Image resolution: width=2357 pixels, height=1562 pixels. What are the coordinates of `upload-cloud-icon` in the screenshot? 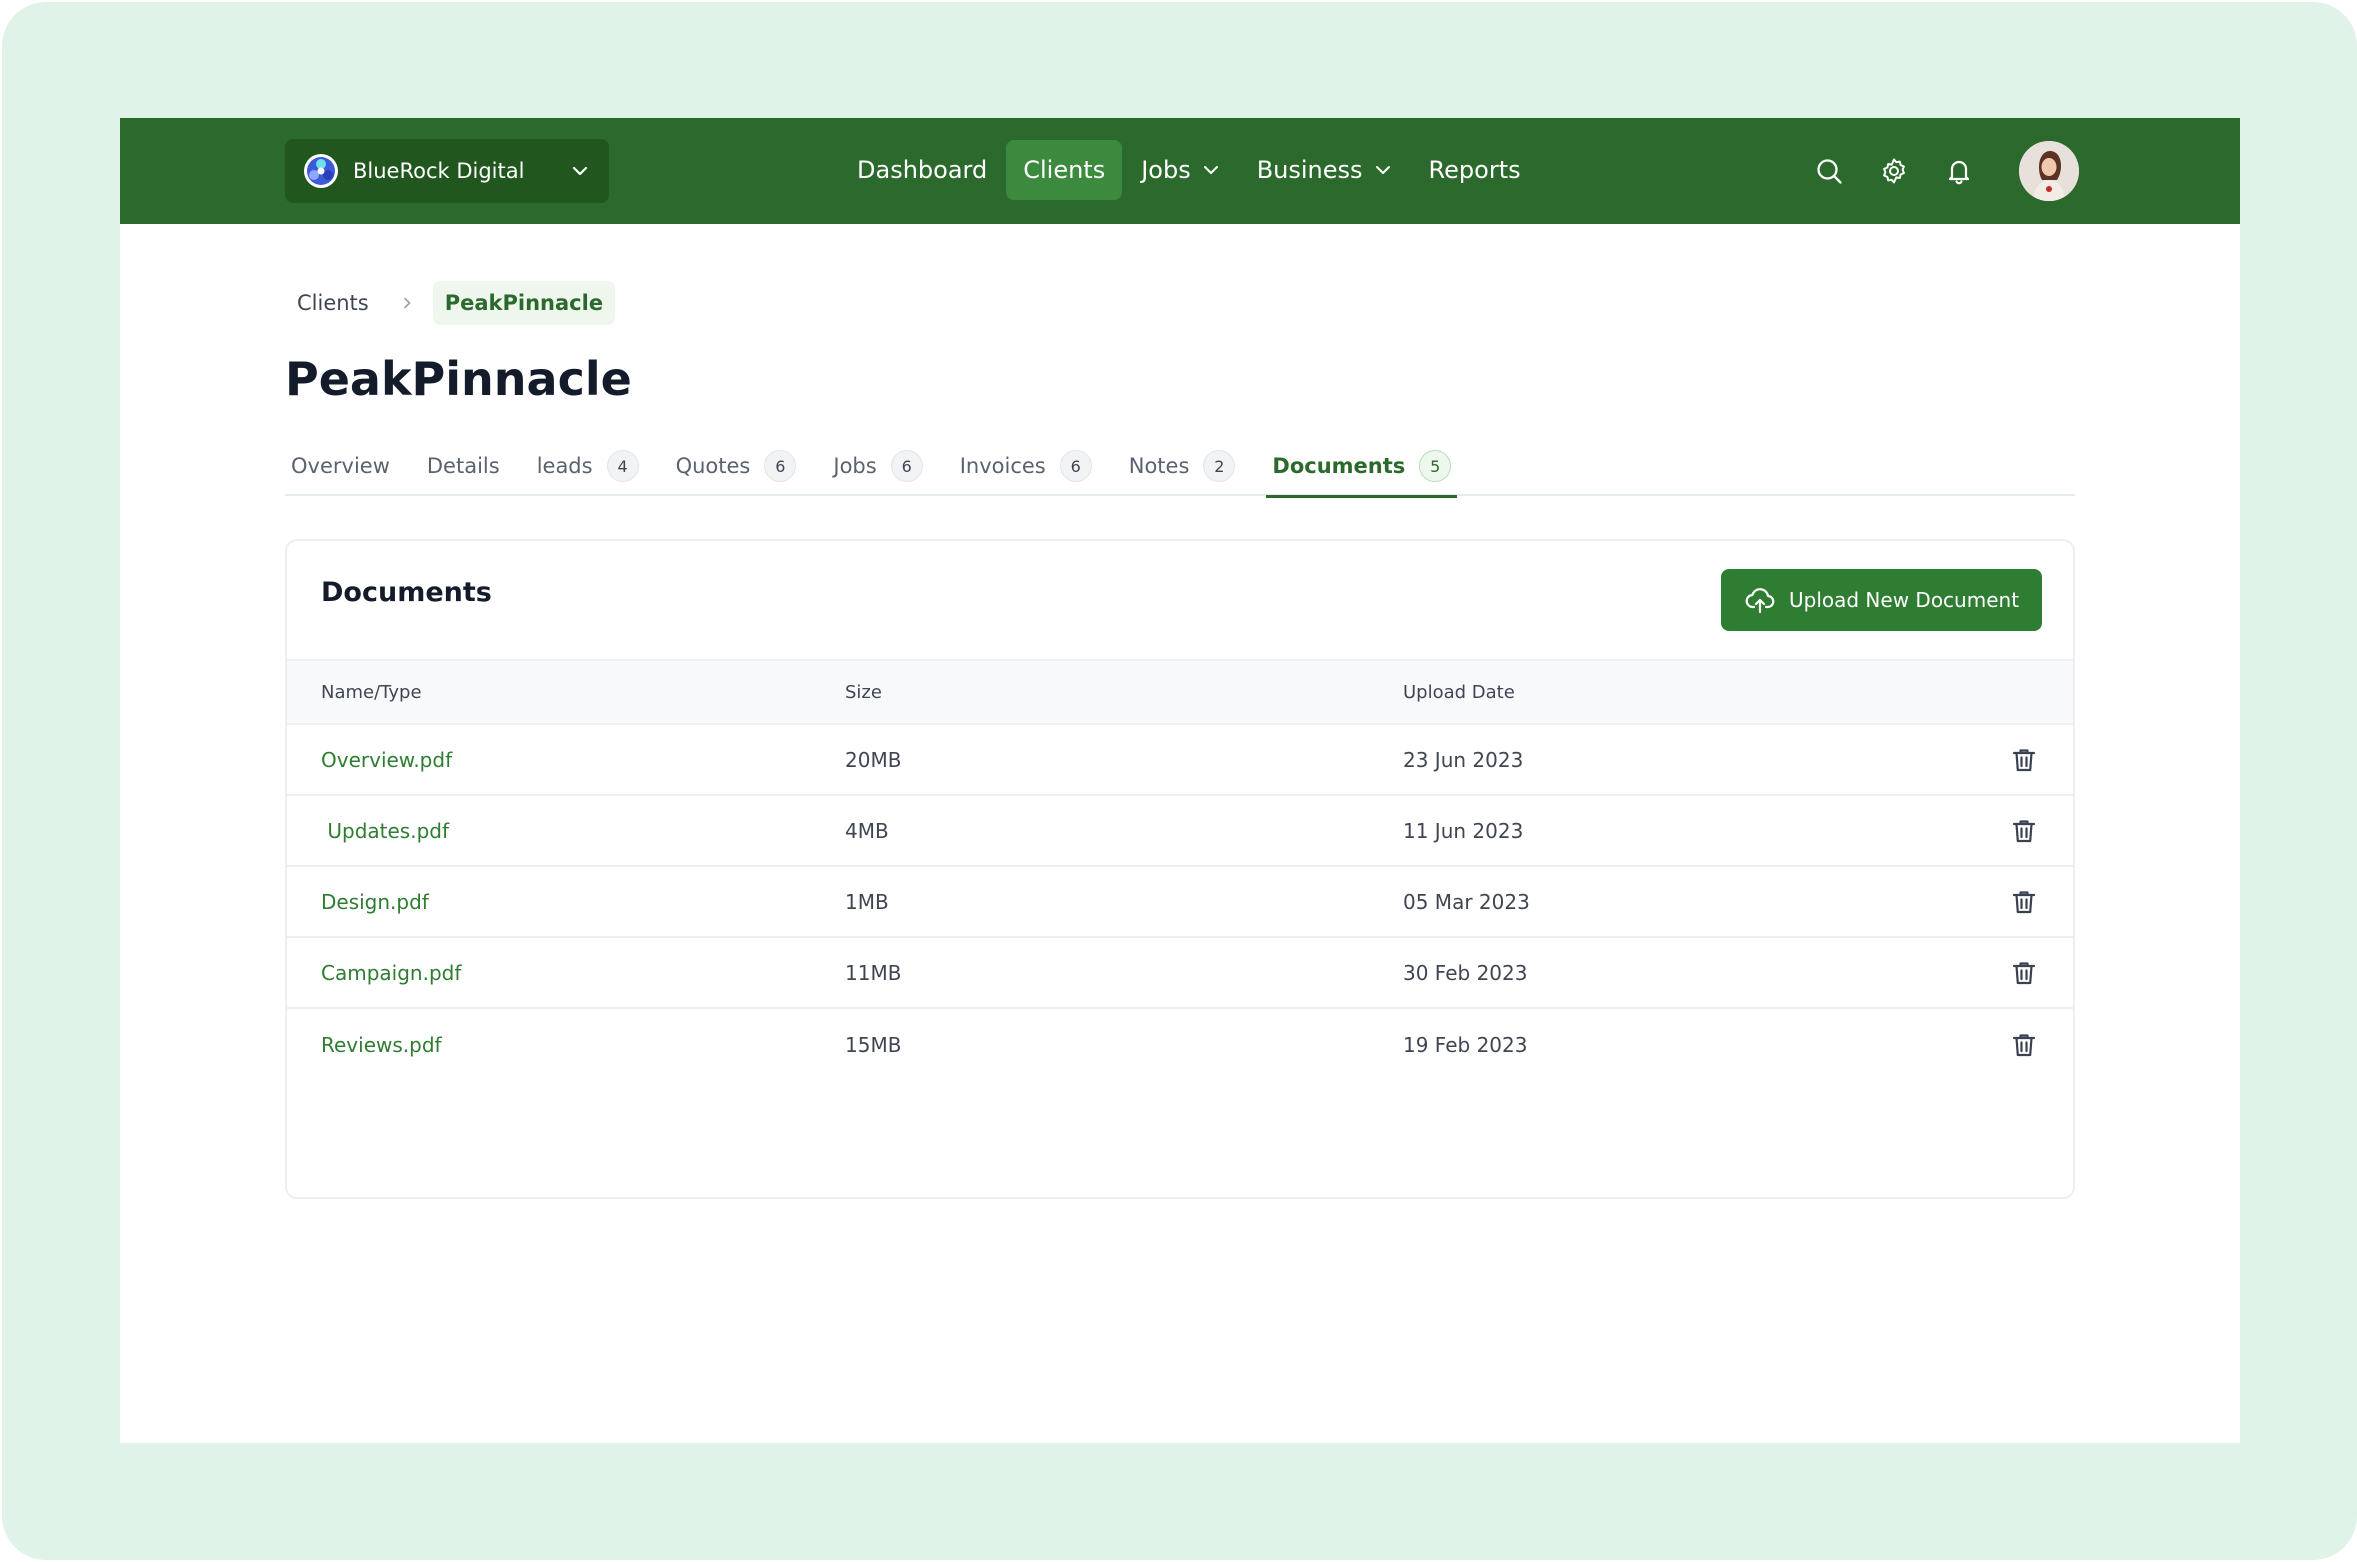 It's located at (1760, 600).